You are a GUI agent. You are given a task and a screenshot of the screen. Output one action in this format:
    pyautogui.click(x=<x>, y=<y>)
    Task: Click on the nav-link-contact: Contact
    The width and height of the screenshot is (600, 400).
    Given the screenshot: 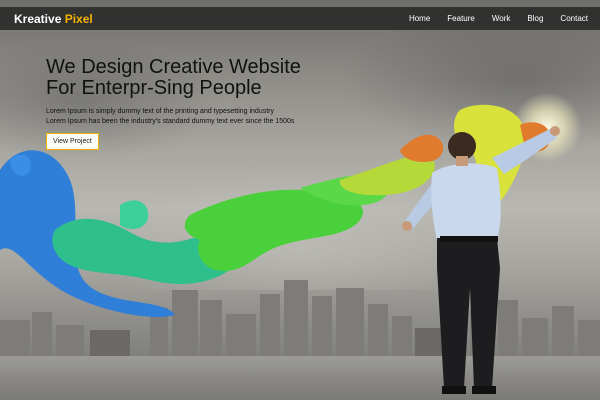 What is the action you would take?
    pyautogui.click(x=574, y=18)
    